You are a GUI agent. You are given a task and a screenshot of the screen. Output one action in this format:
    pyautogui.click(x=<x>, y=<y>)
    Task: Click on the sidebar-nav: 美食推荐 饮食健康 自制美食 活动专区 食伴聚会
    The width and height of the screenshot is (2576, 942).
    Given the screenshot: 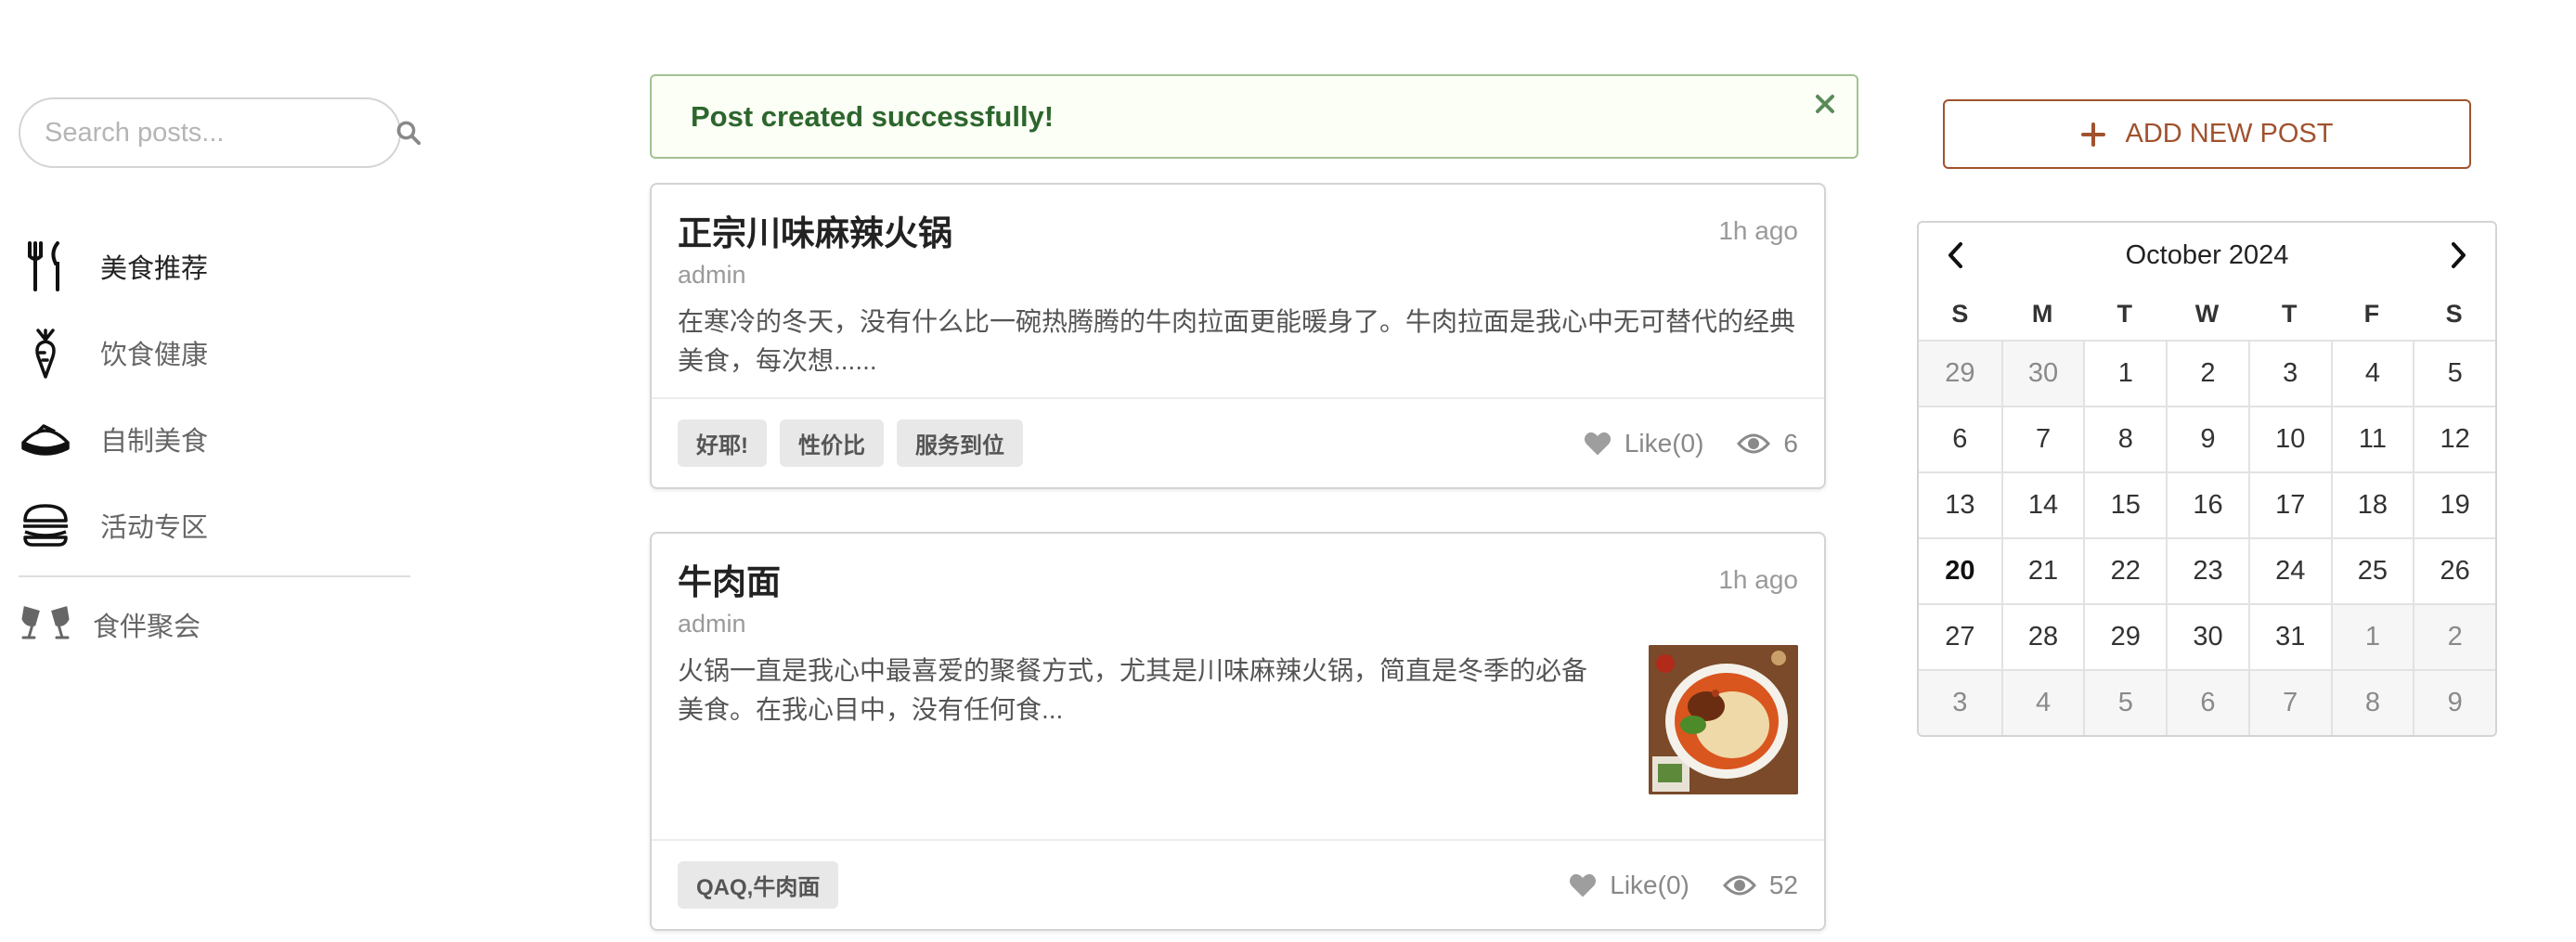 What is the action you would take?
    pyautogui.click(x=214, y=445)
    